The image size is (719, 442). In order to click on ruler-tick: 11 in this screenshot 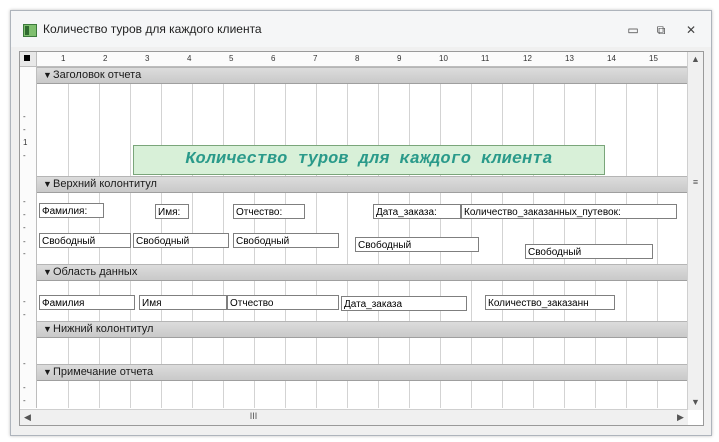, I will do `click(485, 58)`.